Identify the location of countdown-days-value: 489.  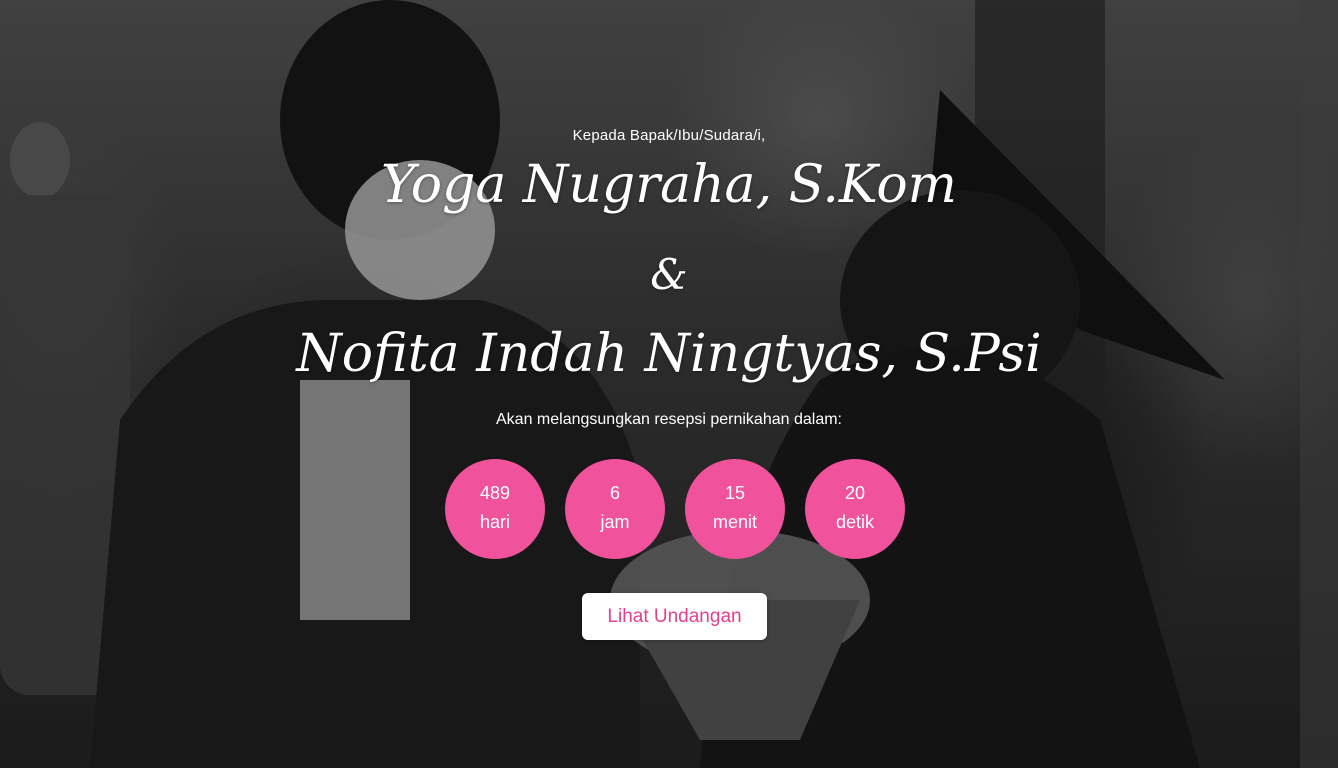
(495, 493).